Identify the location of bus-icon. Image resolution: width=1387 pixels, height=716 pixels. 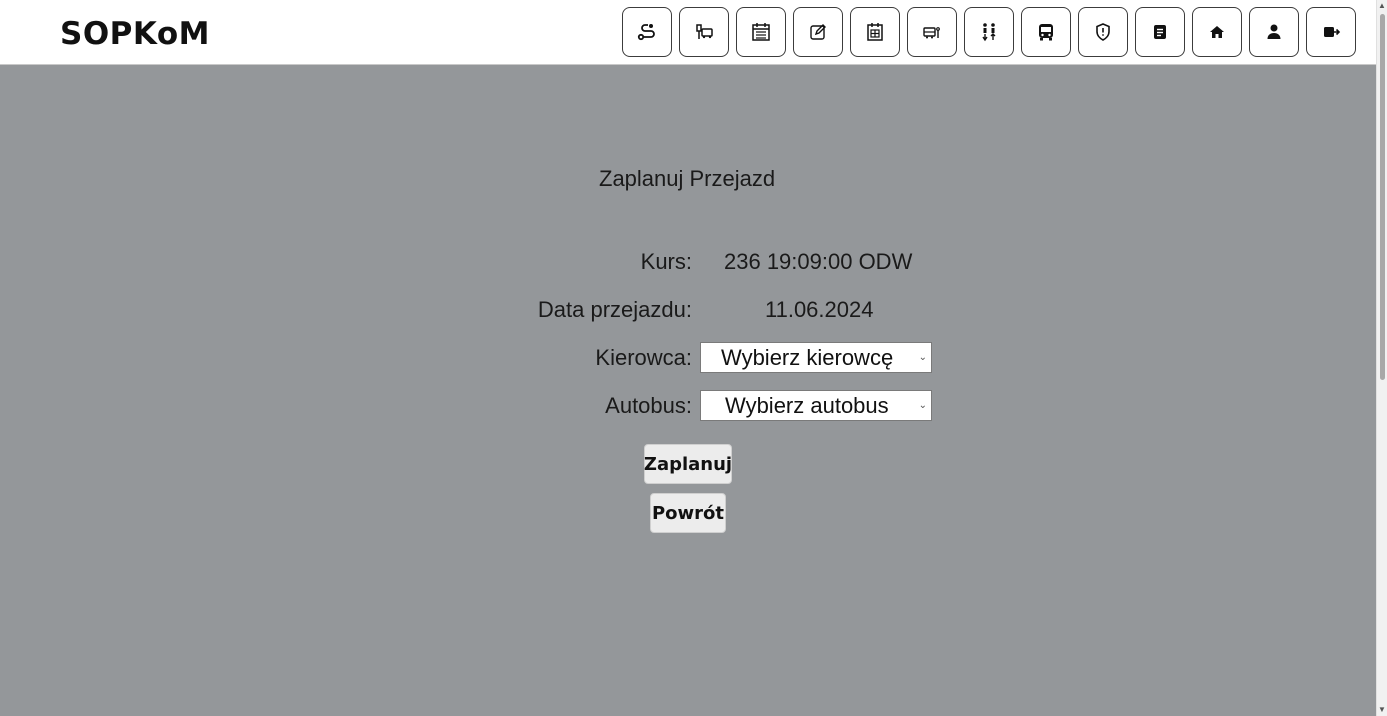
(1046, 32).